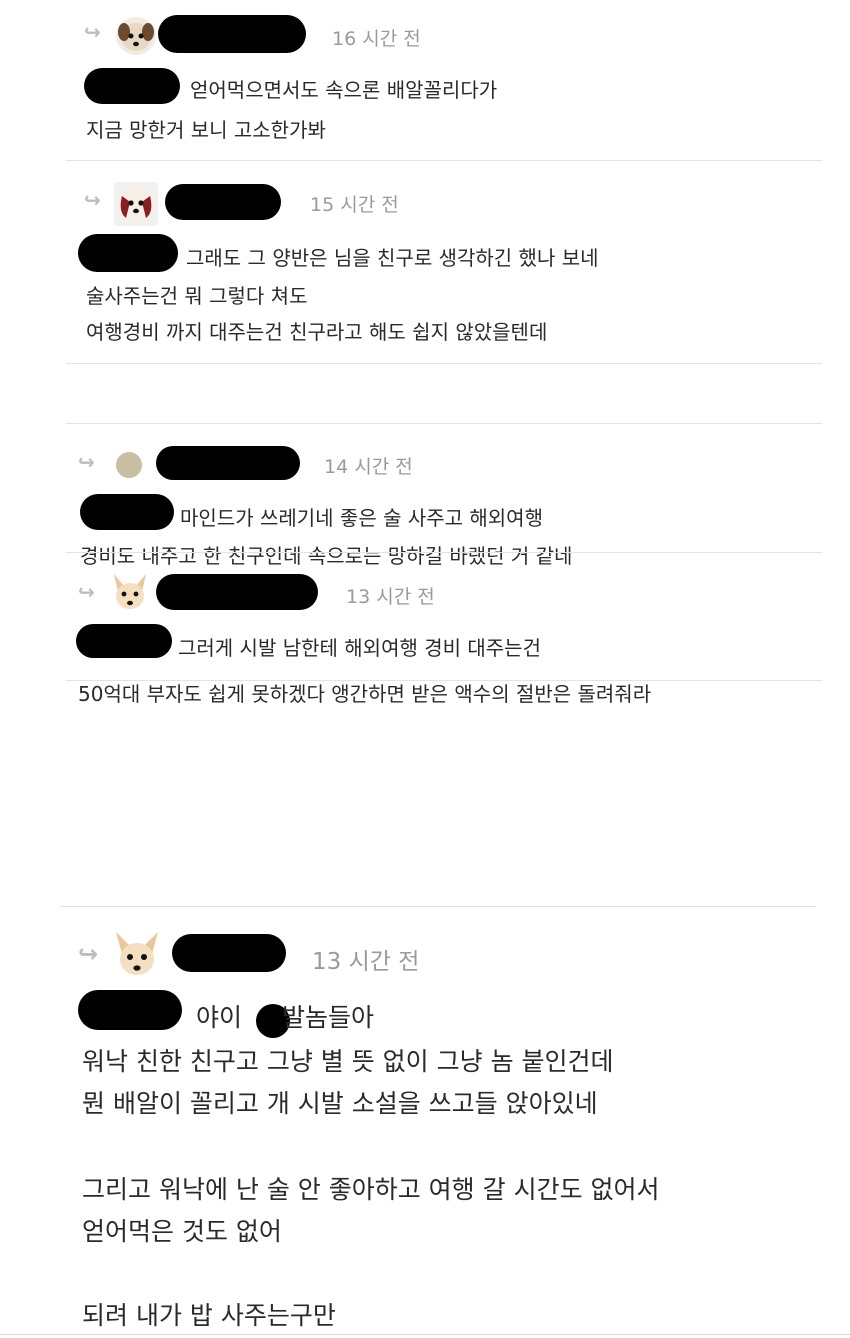 The image size is (850, 1338). I want to click on comment-text-line: 마인드가 쓰레기네 좋은 술 사주고 해외여행, so click(361, 518).